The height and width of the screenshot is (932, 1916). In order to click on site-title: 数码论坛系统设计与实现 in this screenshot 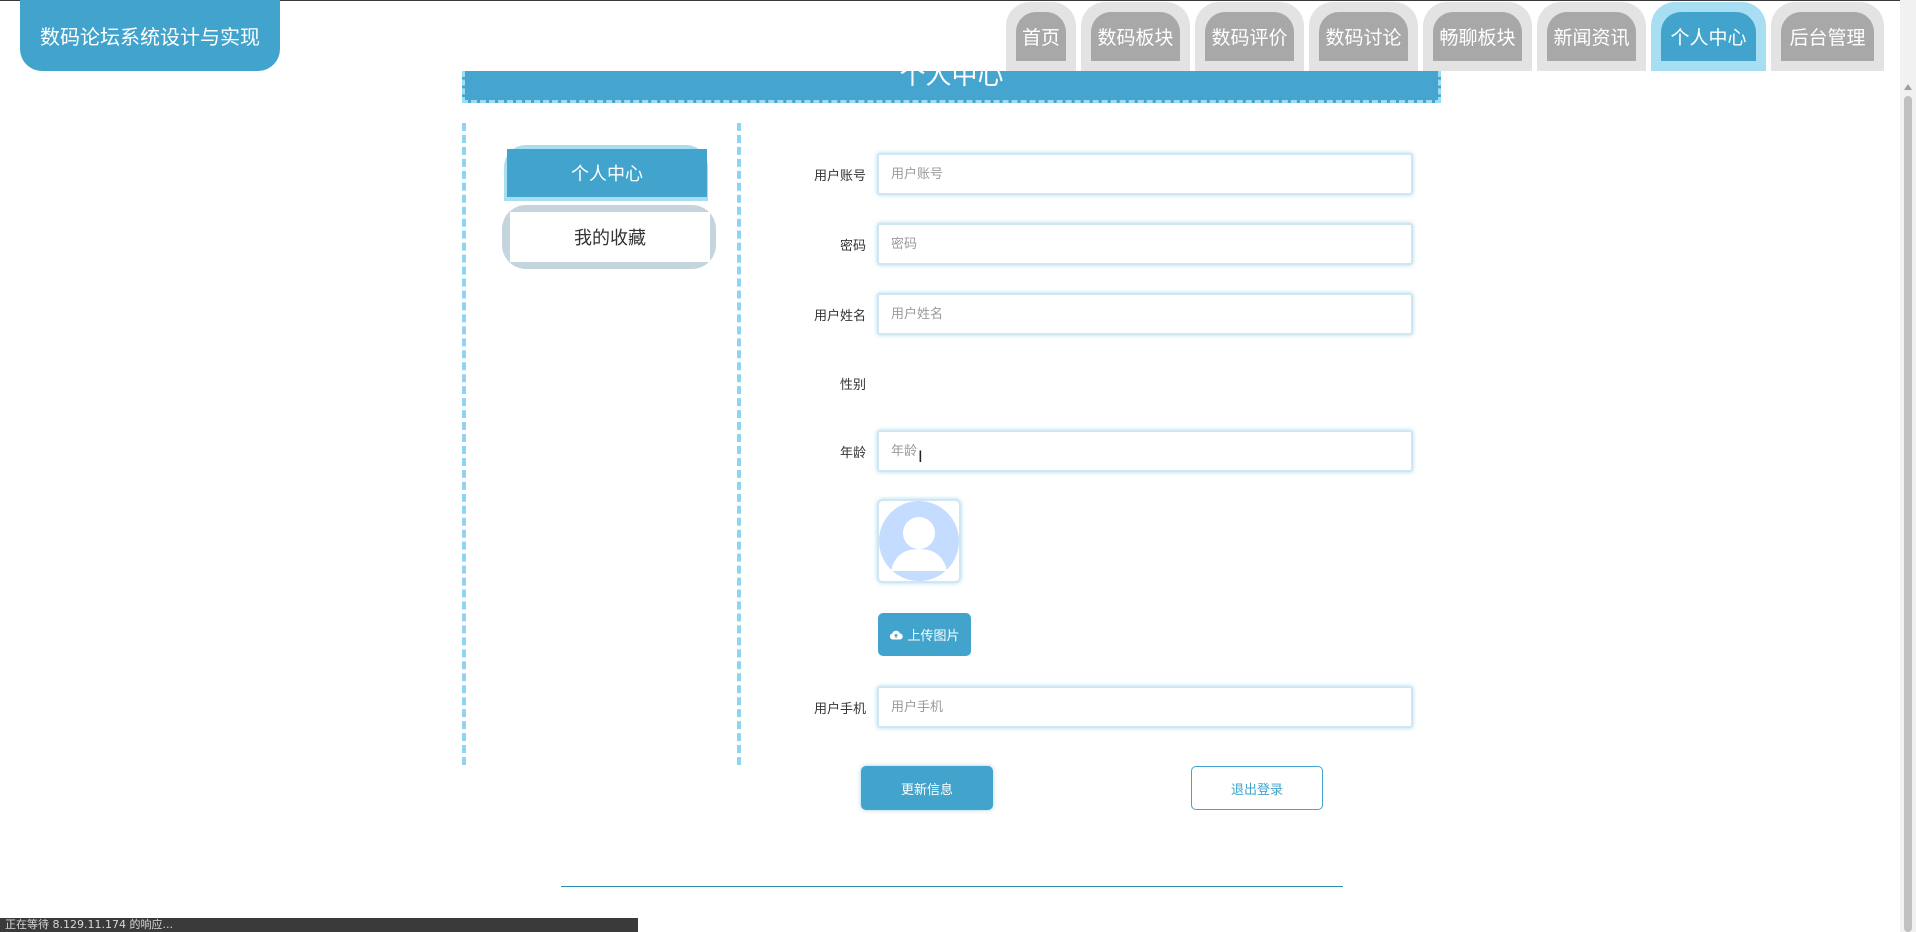, I will do `click(150, 37)`.